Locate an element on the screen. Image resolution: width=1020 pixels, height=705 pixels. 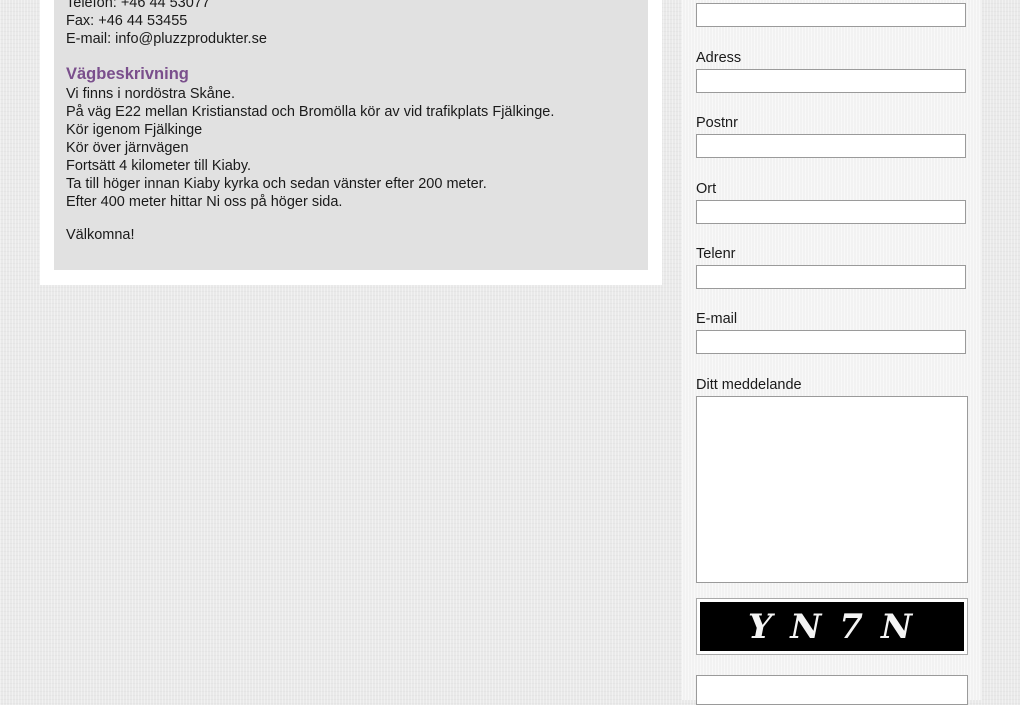
fax-text: Fax: +46 44 53455 is located at coordinates (127, 21).